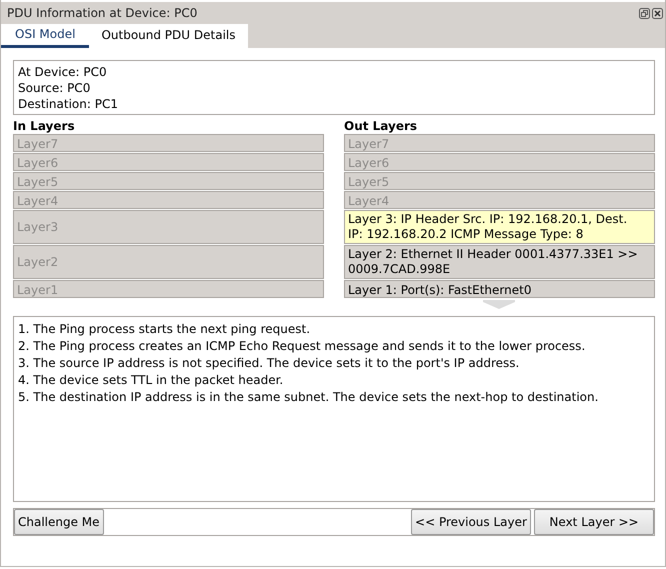 The width and height of the screenshot is (666, 569). What do you see at coordinates (302, 346) in the screenshot?
I see `description-line: 2. The Ping process creates an ICMP Echo Request message and sends it to the lower process.` at bounding box center [302, 346].